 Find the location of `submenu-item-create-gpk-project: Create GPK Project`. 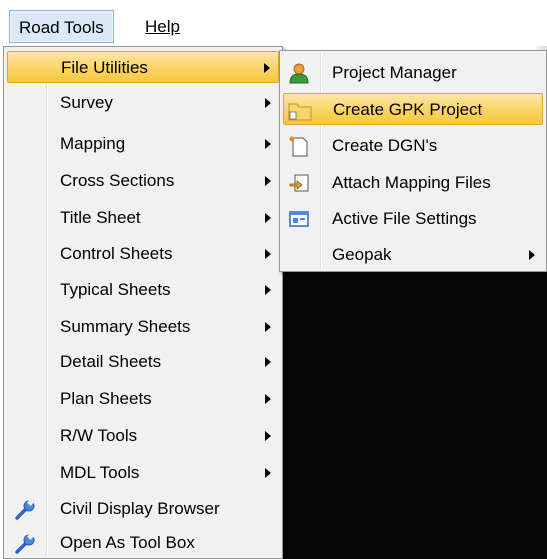

submenu-item-create-gpk-project: Create GPK Project is located at coordinates (413, 109).